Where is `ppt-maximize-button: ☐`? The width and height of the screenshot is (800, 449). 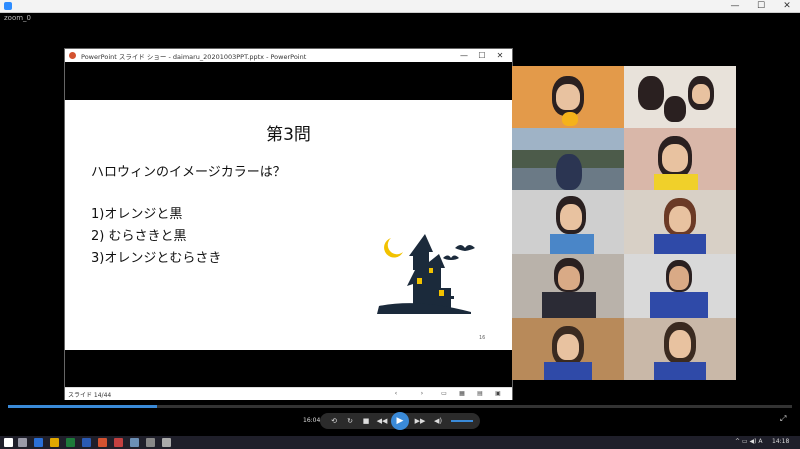 ppt-maximize-button: ☐ is located at coordinates (482, 55).